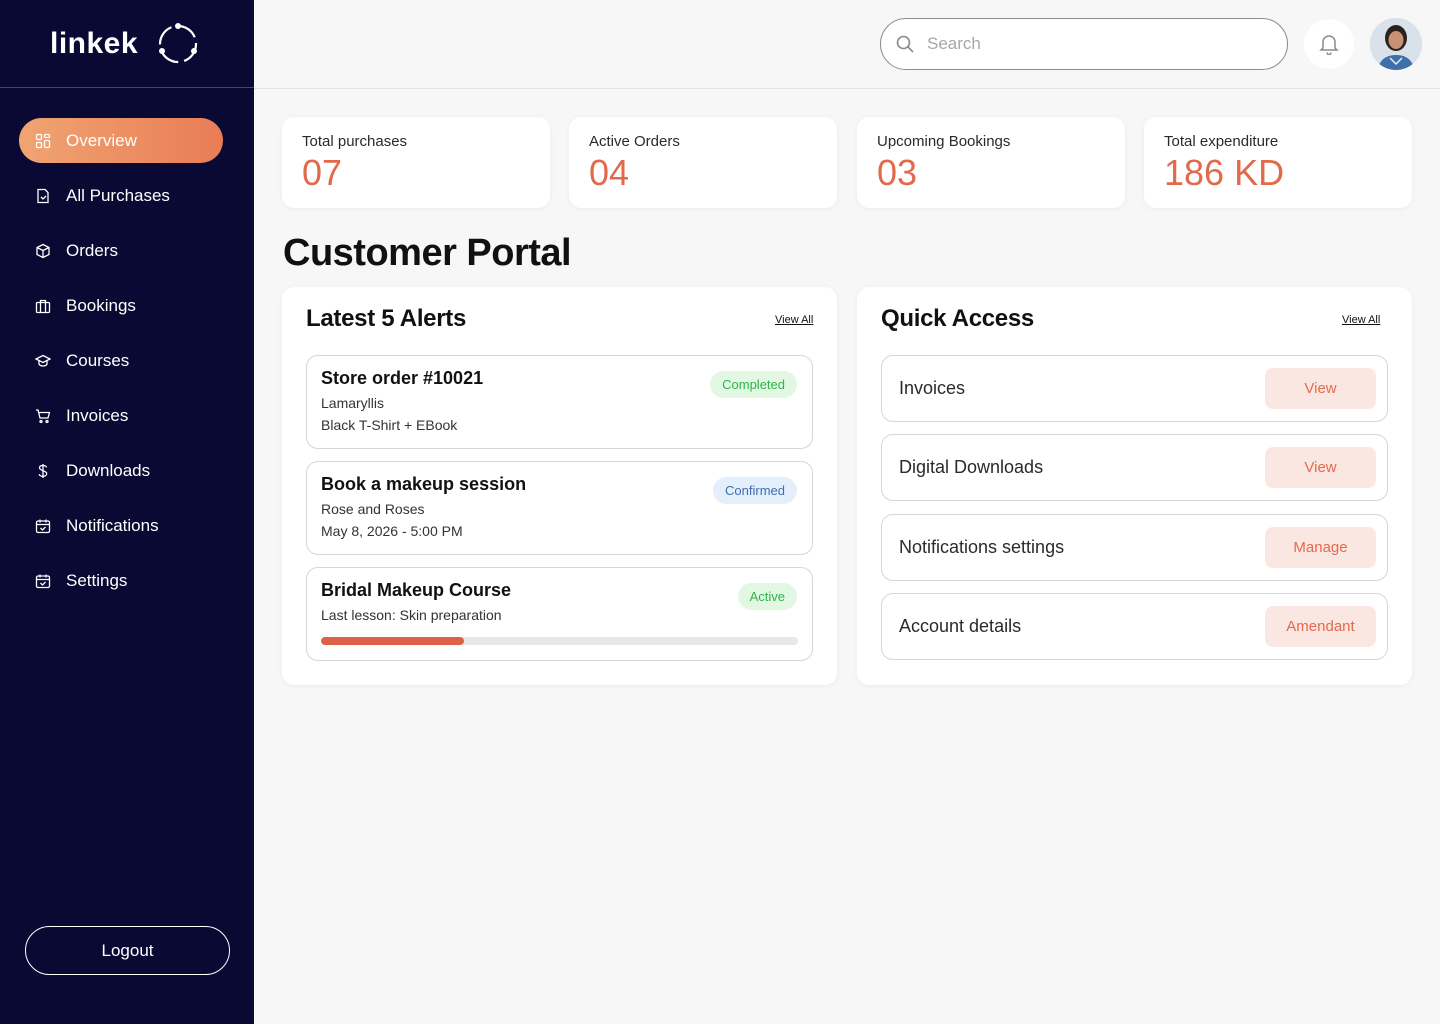 The width and height of the screenshot is (1440, 1024). Describe the element at coordinates (1134, 626) in the screenshot. I see `quick-access-item-account-details: Account details Amendant` at that location.